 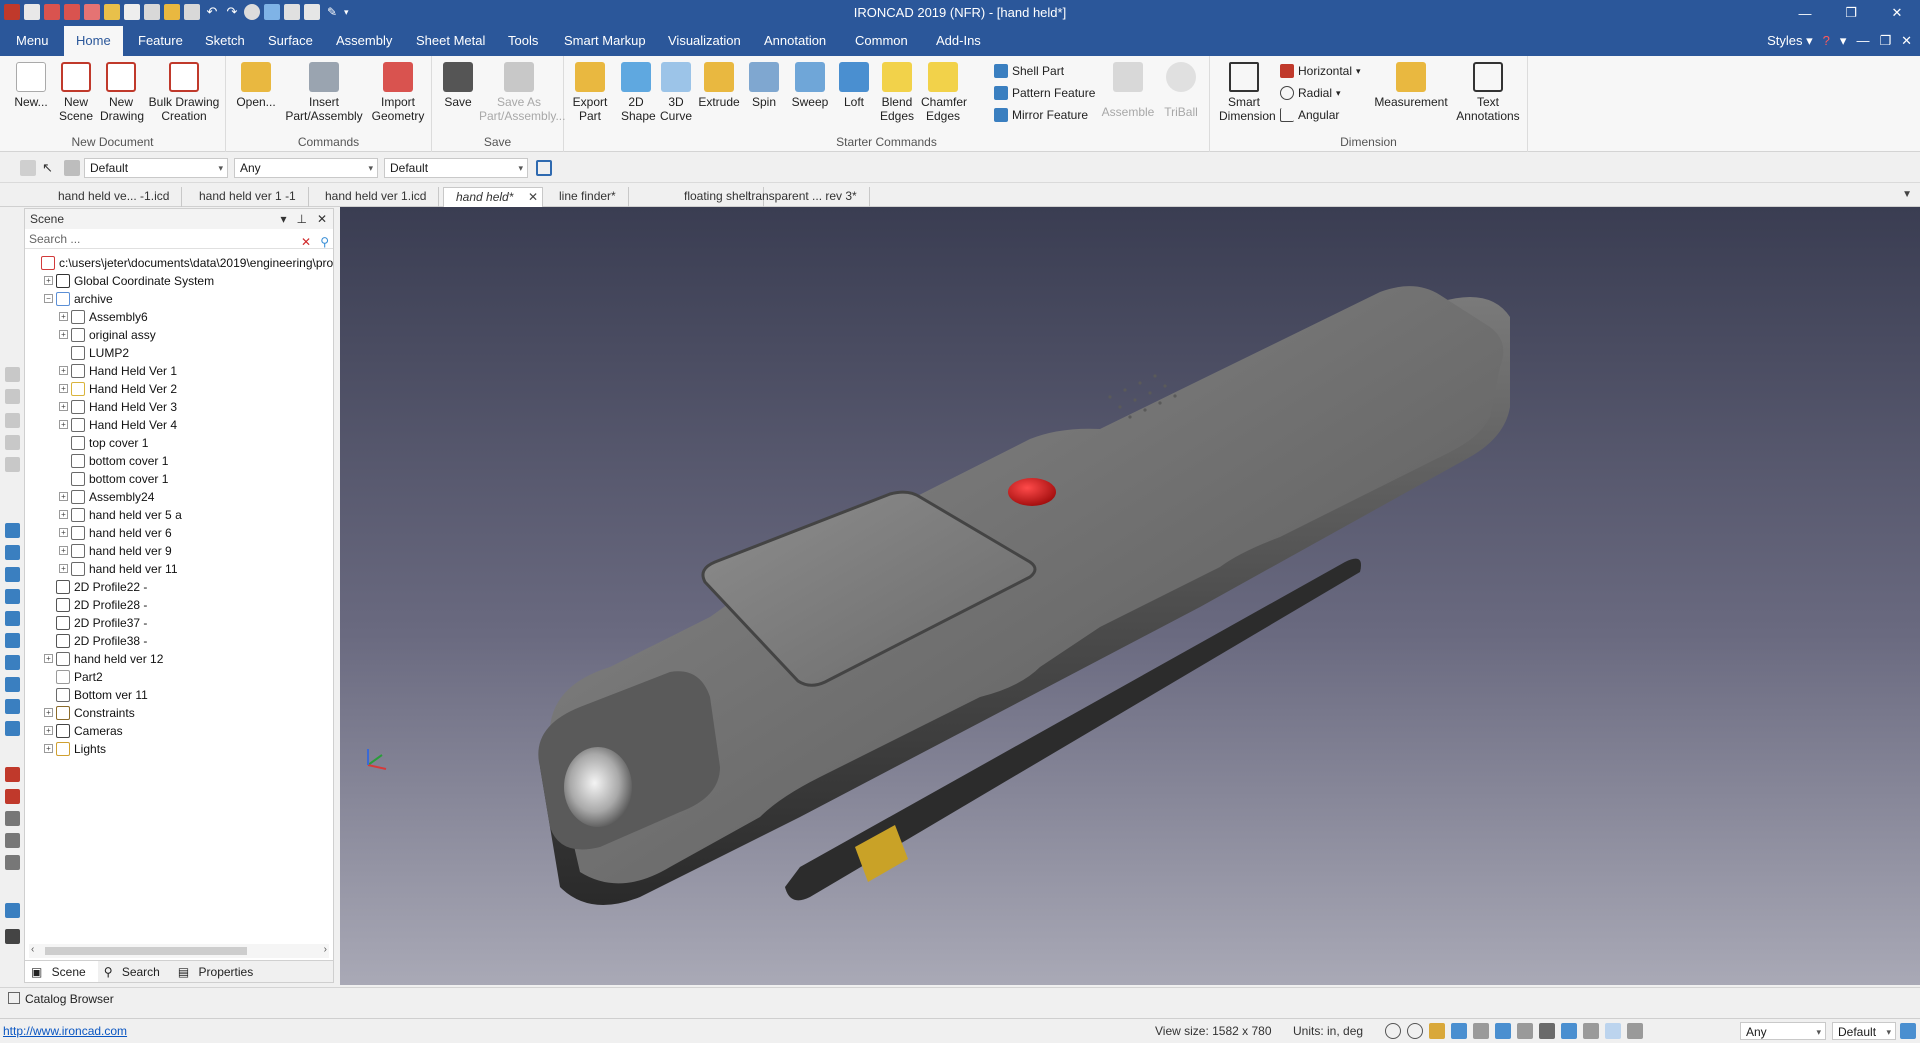 What do you see at coordinates (636, 92) in the screenshot?
I see `2d-shape-button: 2D Shape` at bounding box center [636, 92].